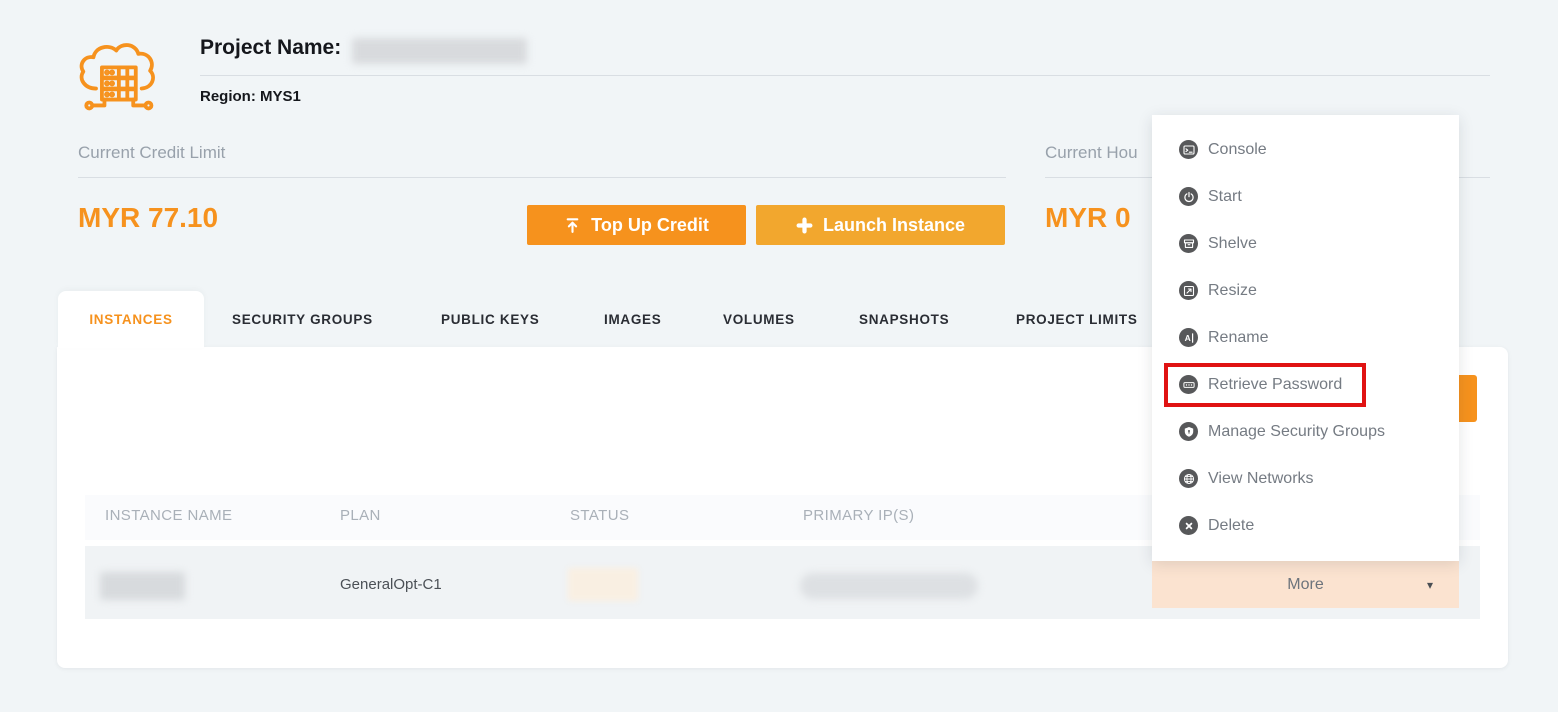  What do you see at coordinates (1305, 196) in the screenshot?
I see `menu-item-start: Start` at bounding box center [1305, 196].